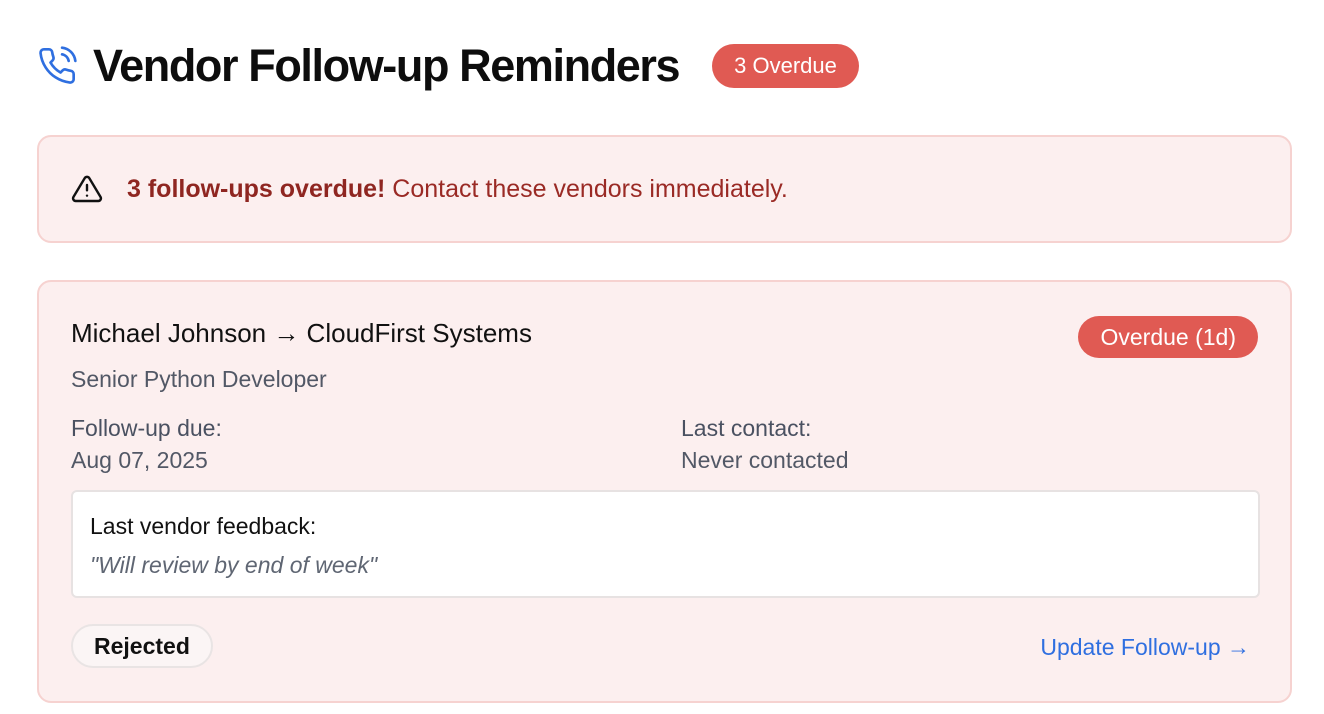  Describe the element at coordinates (1145, 647) in the screenshot. I see `update-follow-up-link: Update Follow-up →` at that location.